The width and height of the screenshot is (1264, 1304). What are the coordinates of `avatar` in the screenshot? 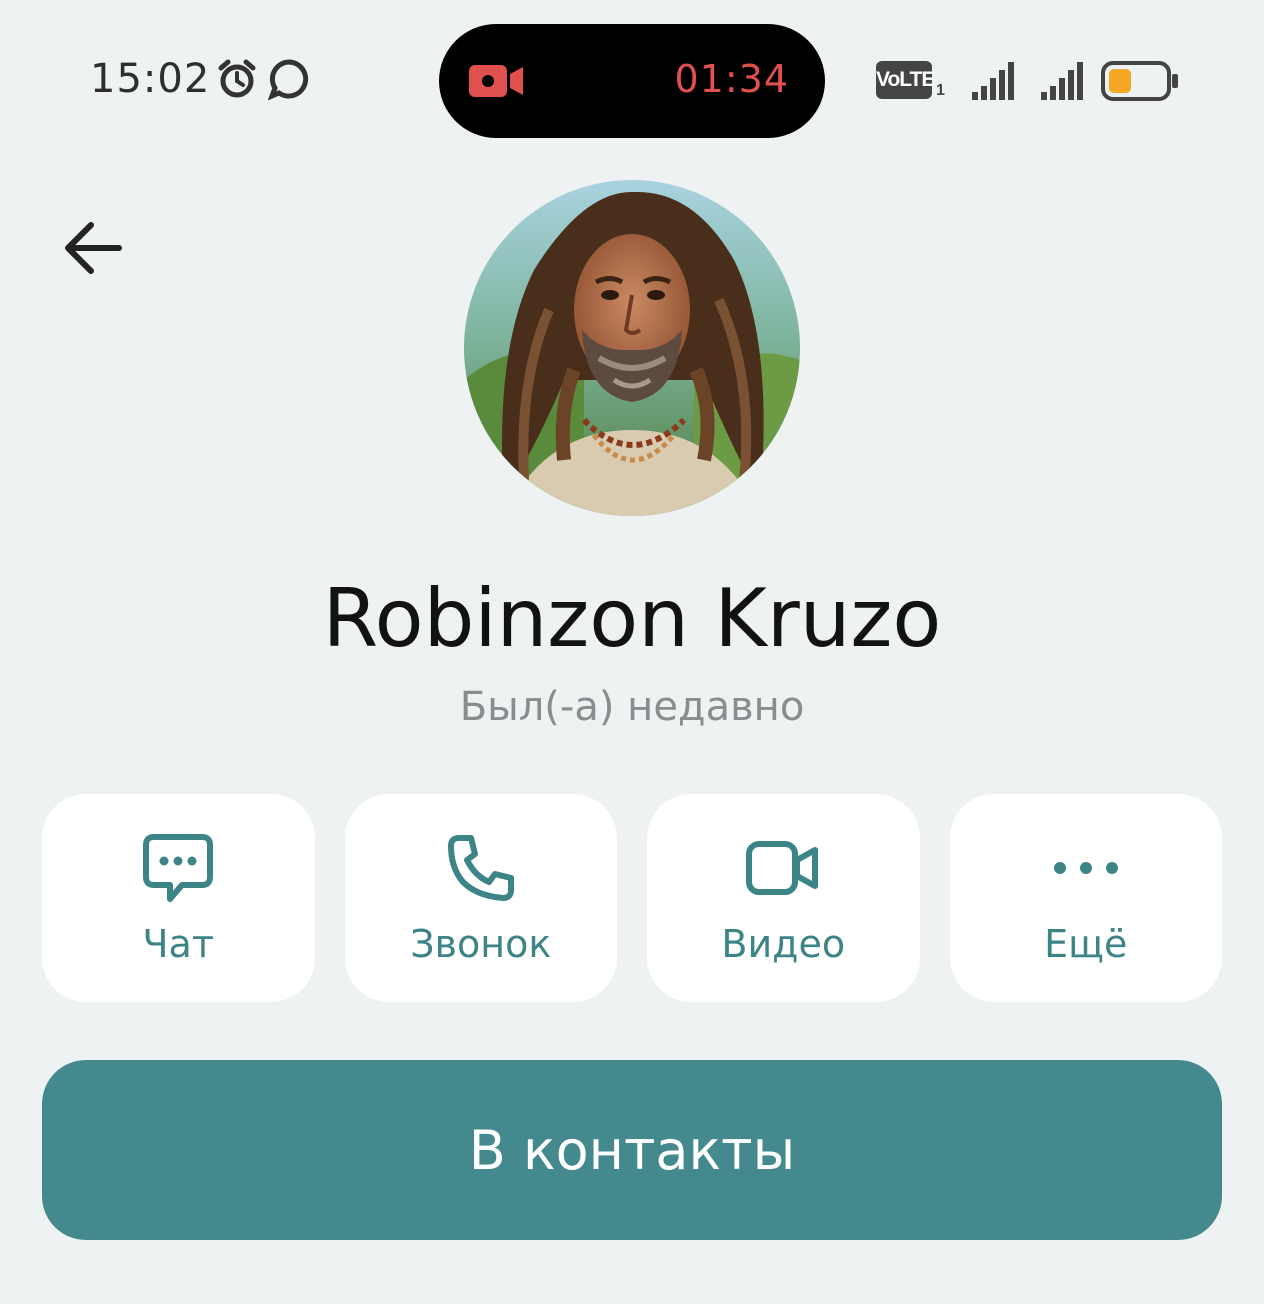 It's located at (632, 348).